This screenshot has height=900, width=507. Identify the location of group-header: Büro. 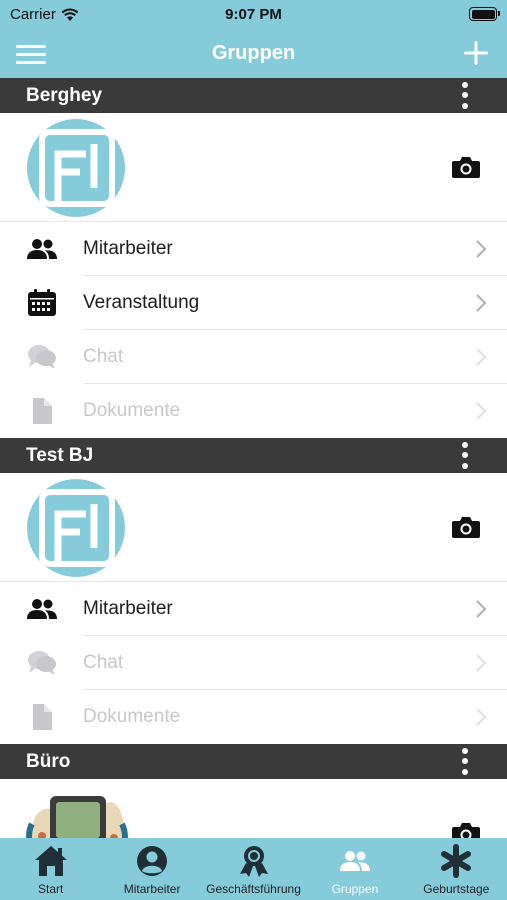
(253, 761).